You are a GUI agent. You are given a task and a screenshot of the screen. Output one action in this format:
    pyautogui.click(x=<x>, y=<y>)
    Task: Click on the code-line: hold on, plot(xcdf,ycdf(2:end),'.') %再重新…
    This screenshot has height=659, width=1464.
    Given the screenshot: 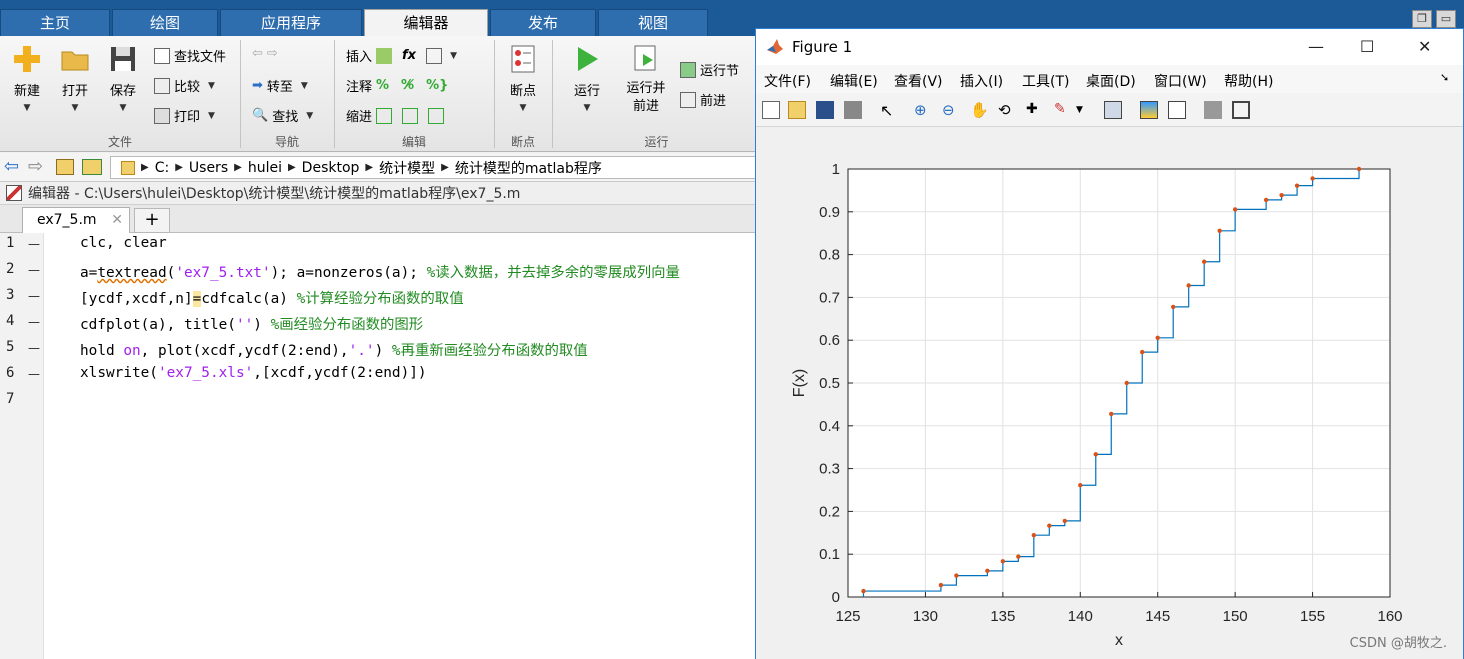 What is the action you would take?
    pyautogui.click(x=334, y=349)
    